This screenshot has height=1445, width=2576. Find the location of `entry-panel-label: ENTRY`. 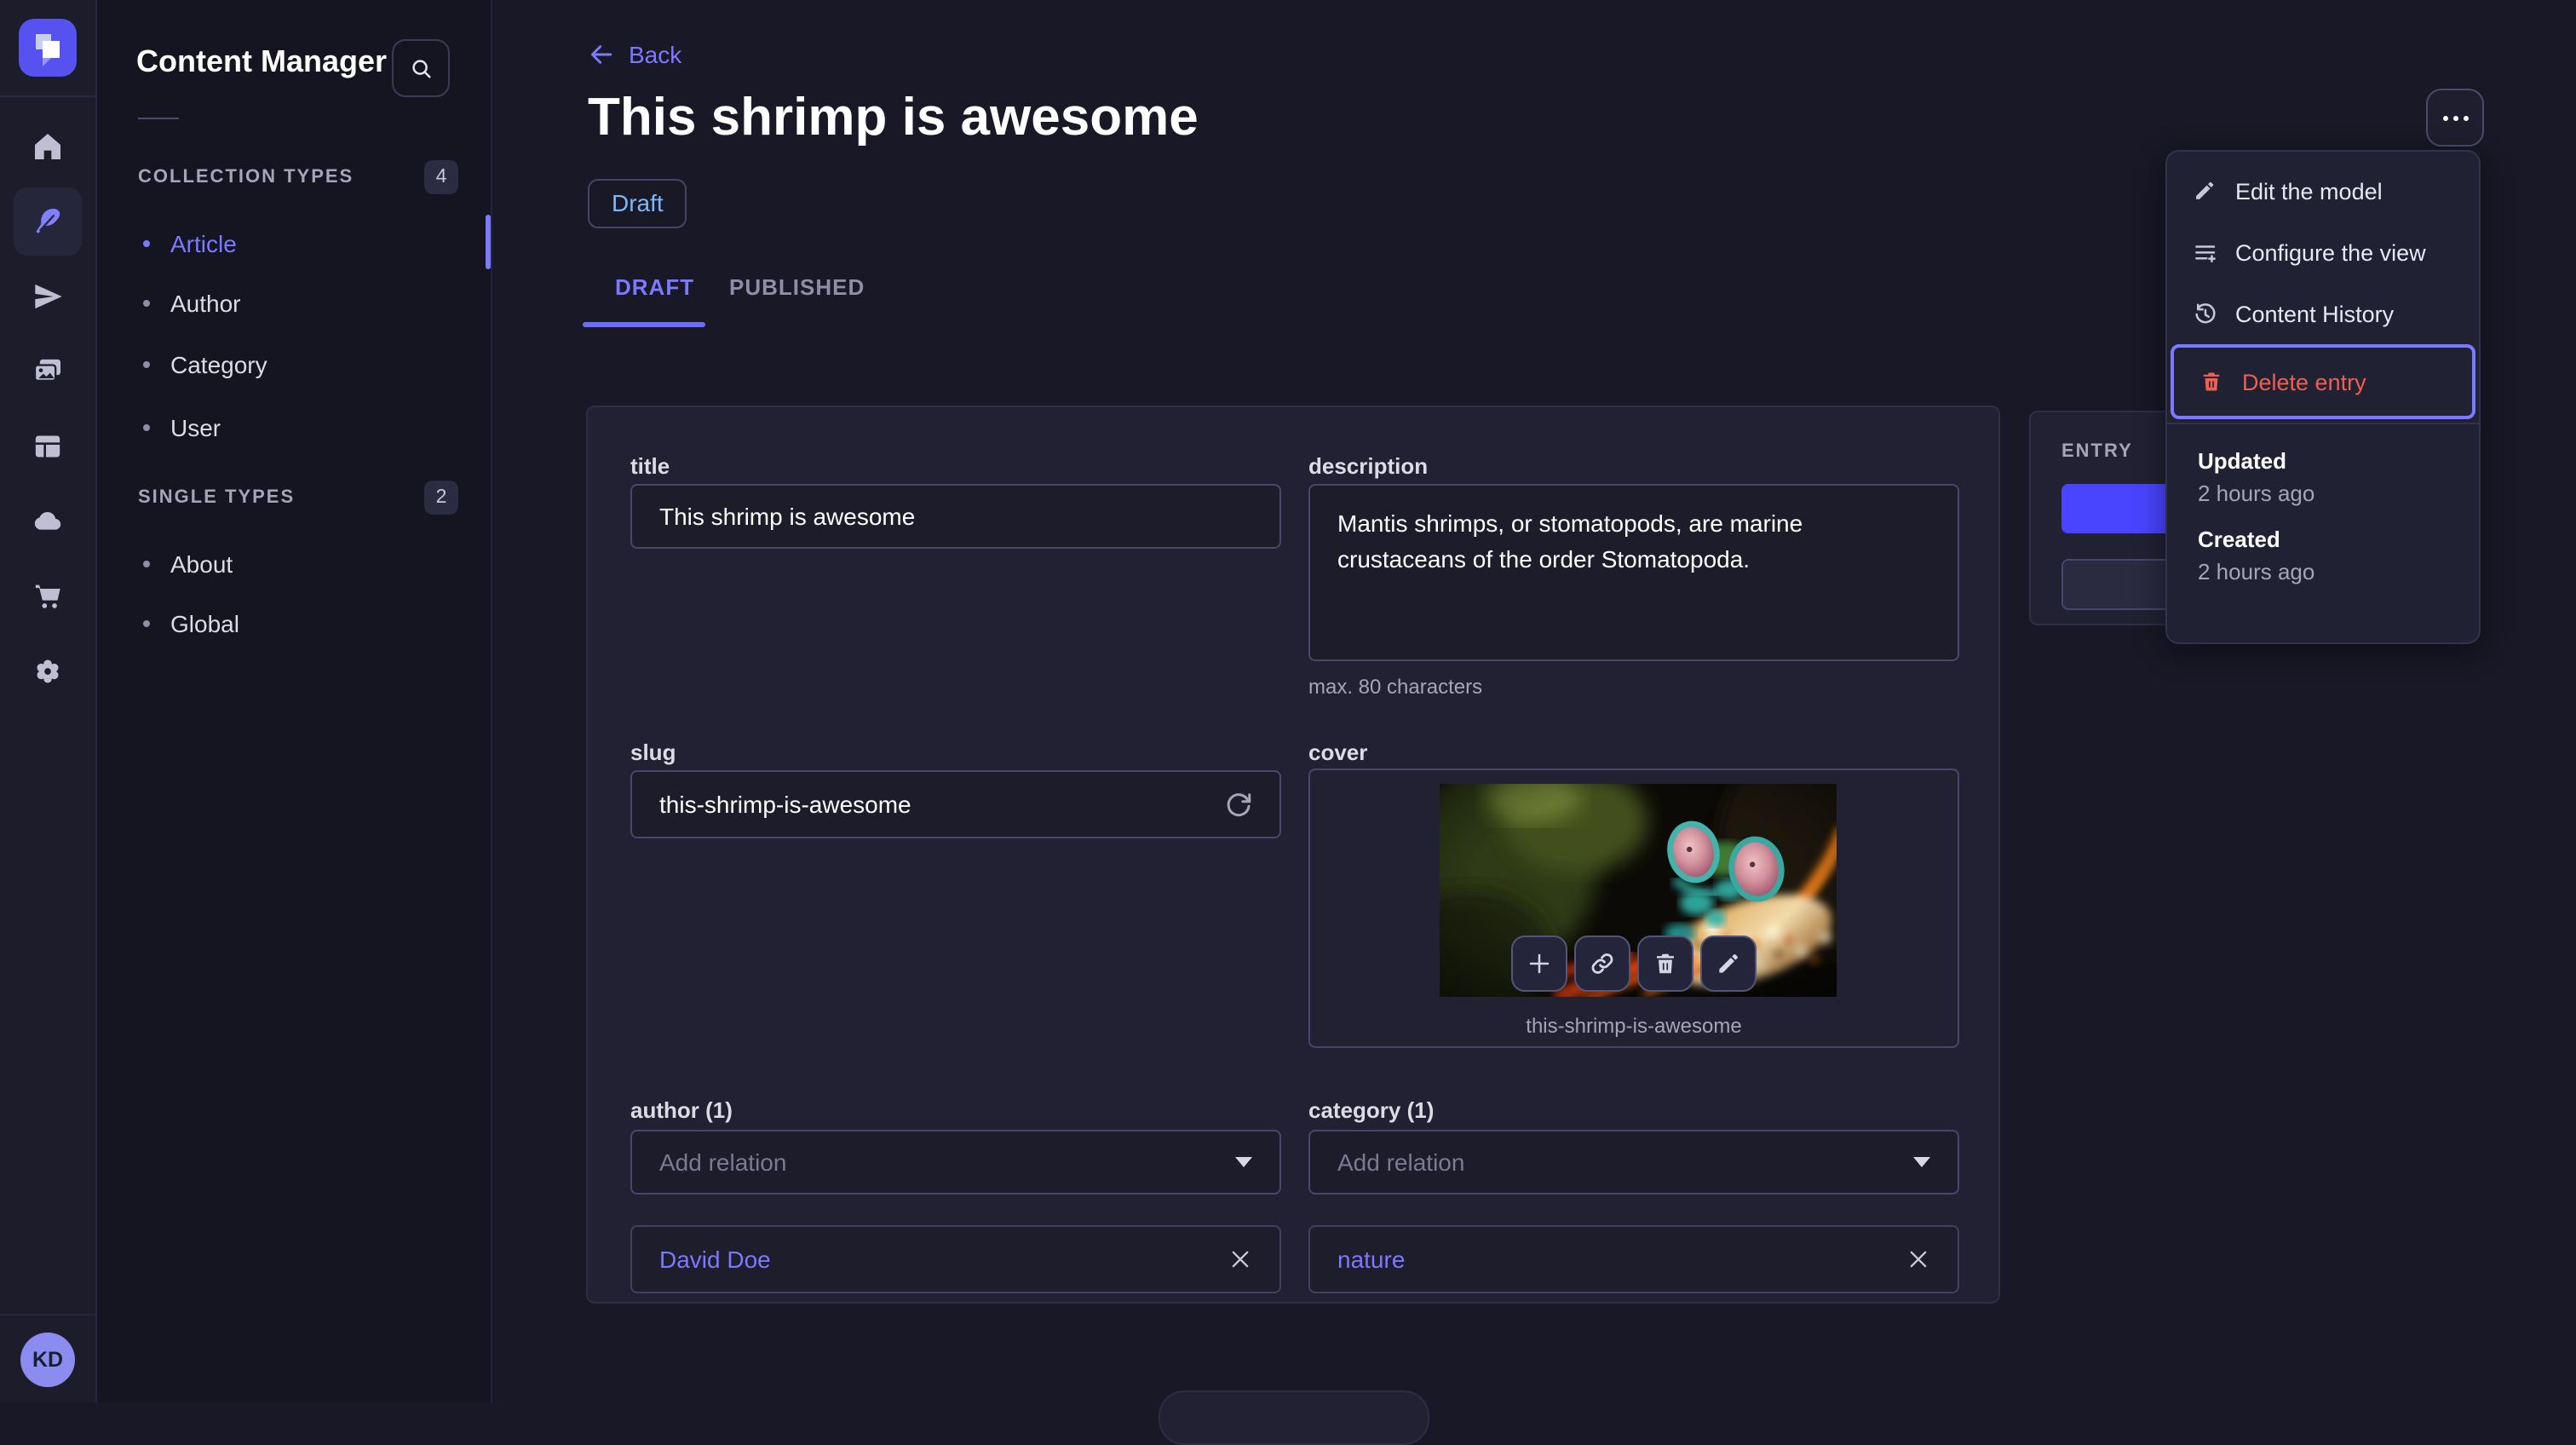

entry-panel-label: ENTRY is located at coordinates (2097, 451).